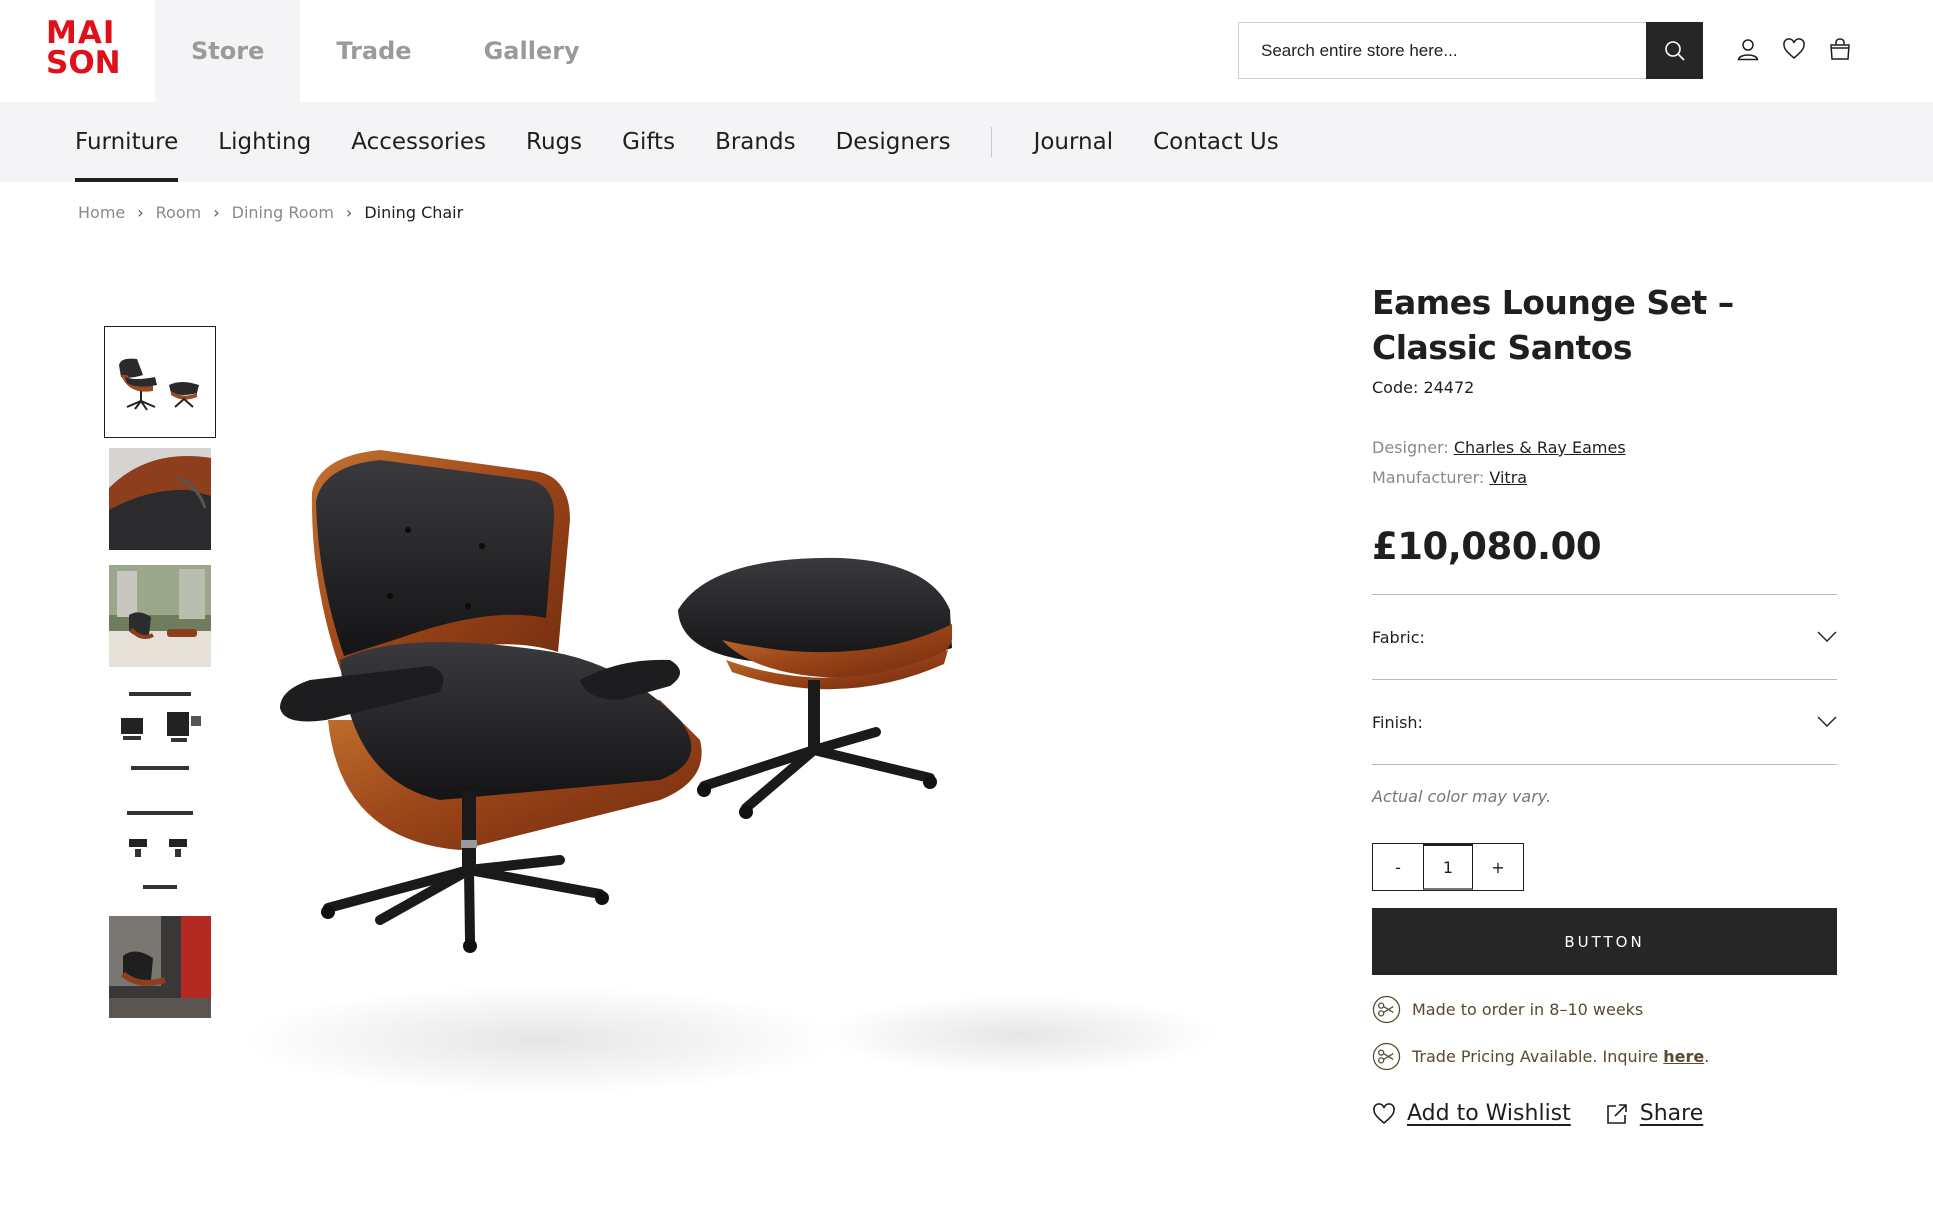  What do you see at coordinates (1489, 1113) in the screenshot?
I see `wishlist-label: Add to Wishlist` at bounding box center [1489, 1113].